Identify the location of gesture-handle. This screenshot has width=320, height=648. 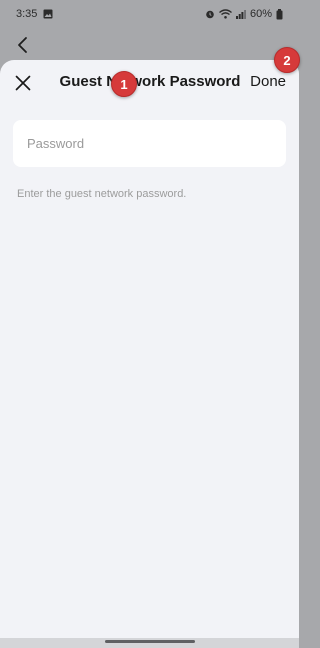
(150, 641).